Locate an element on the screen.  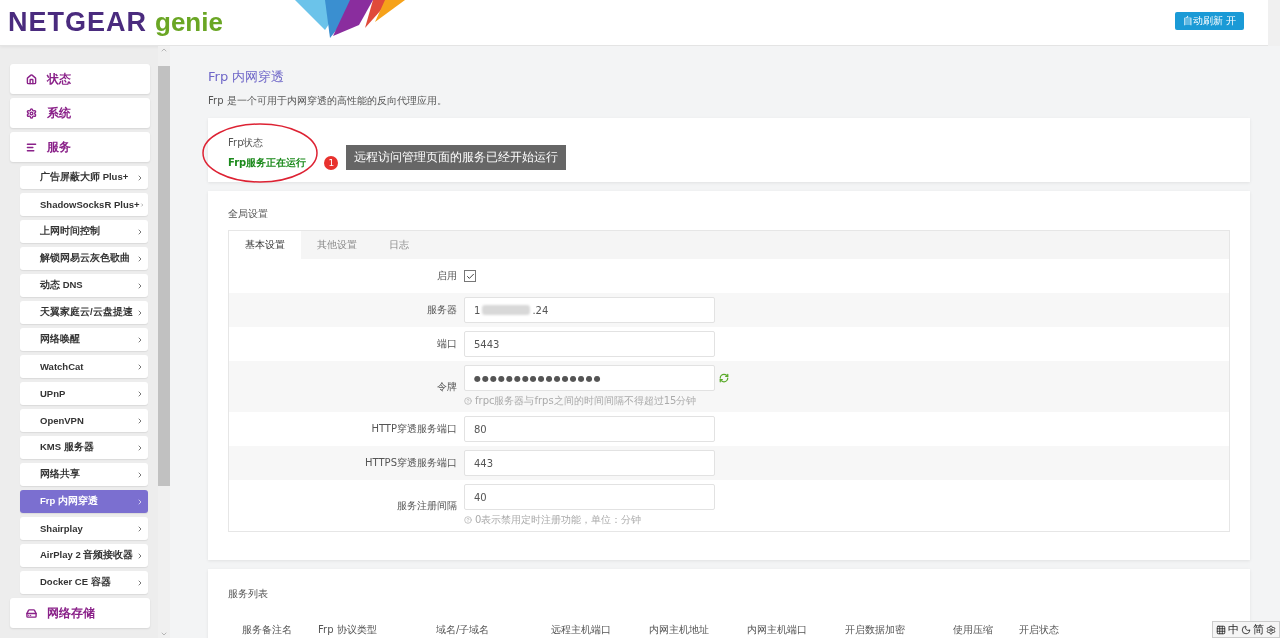
nav-subitem: KMS 服务器 is located at coordinates (84, 447).